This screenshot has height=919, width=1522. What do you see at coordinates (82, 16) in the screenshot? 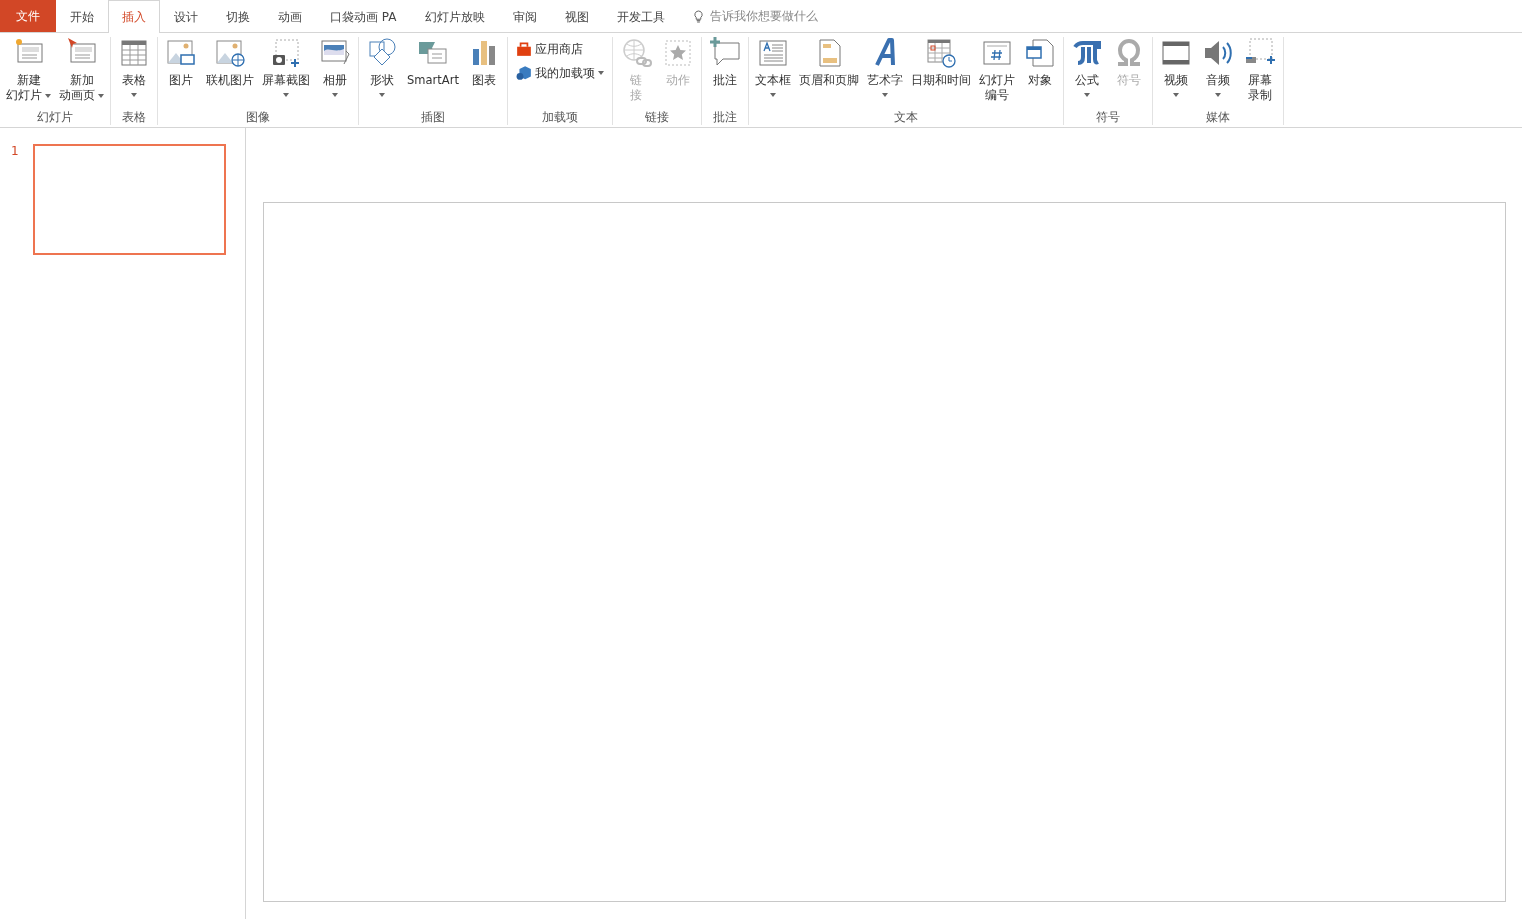
I see `ribbon-tab: 开始` at bounding box center [82, 16].